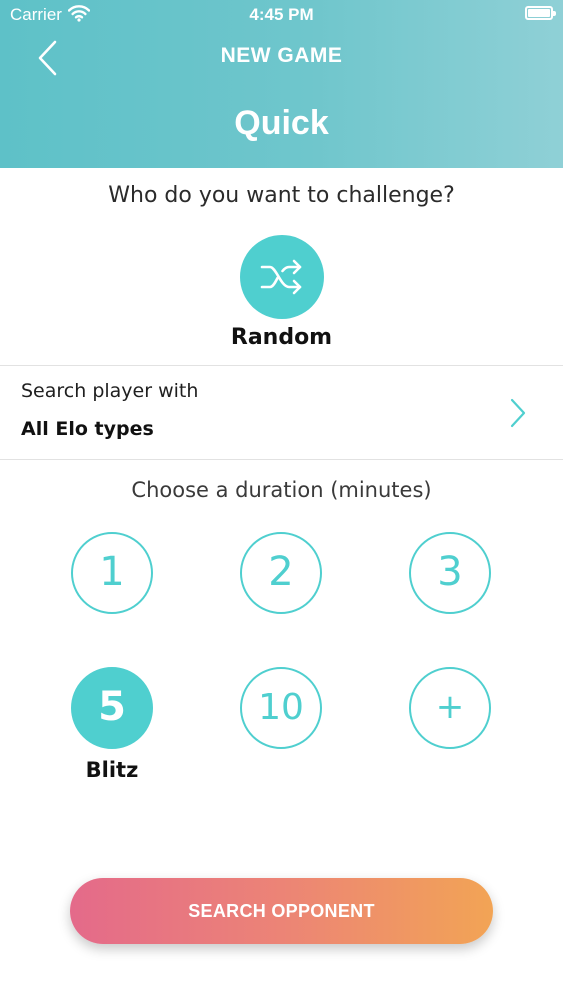 The height and width of the screenshot is (1000, 563). I want to click on status-bar: Carrier 4:45 PM, so click(281, 15).